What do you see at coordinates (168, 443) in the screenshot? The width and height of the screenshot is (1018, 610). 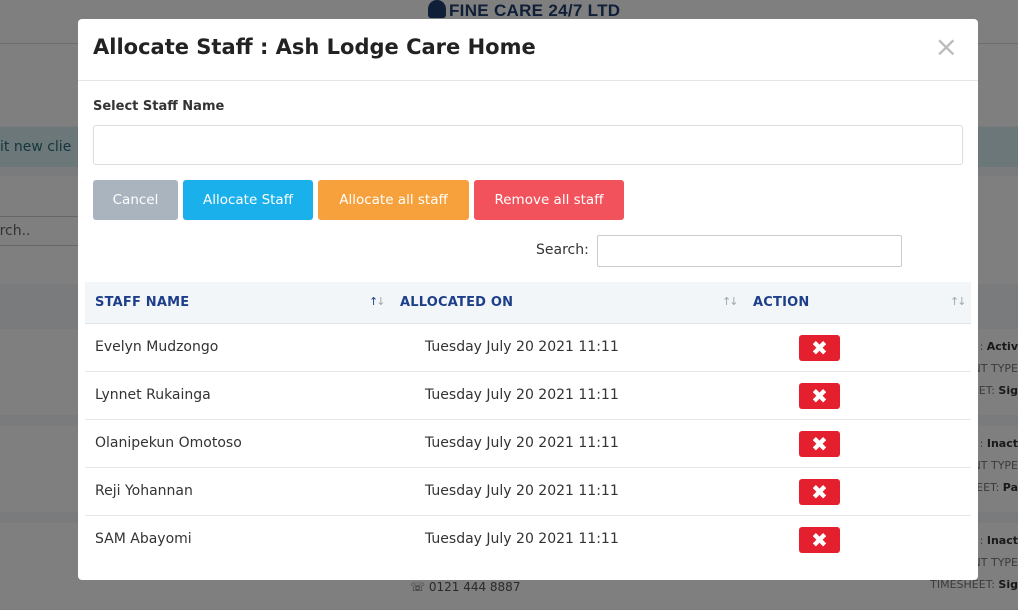 I see `staff-name-cell: Olanipekun Omotoso` at bounding box center [168, 443].